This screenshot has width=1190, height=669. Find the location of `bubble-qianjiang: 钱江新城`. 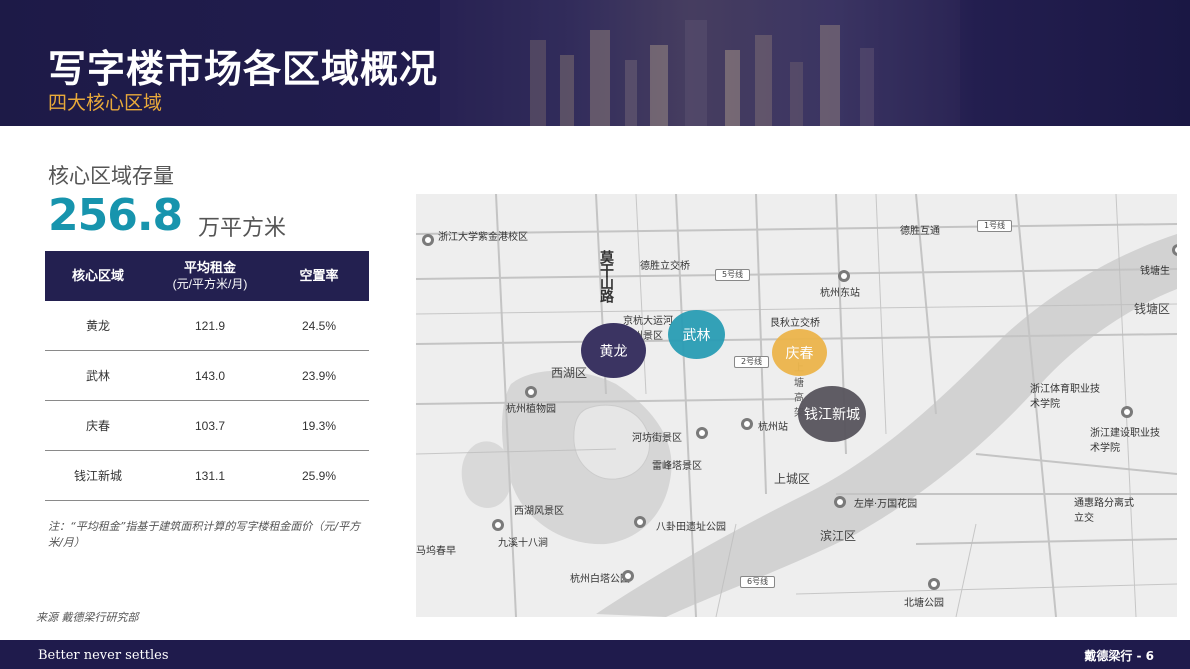

bubble-qianjiang: 钱江新城 is located at coordinates (832, 414).